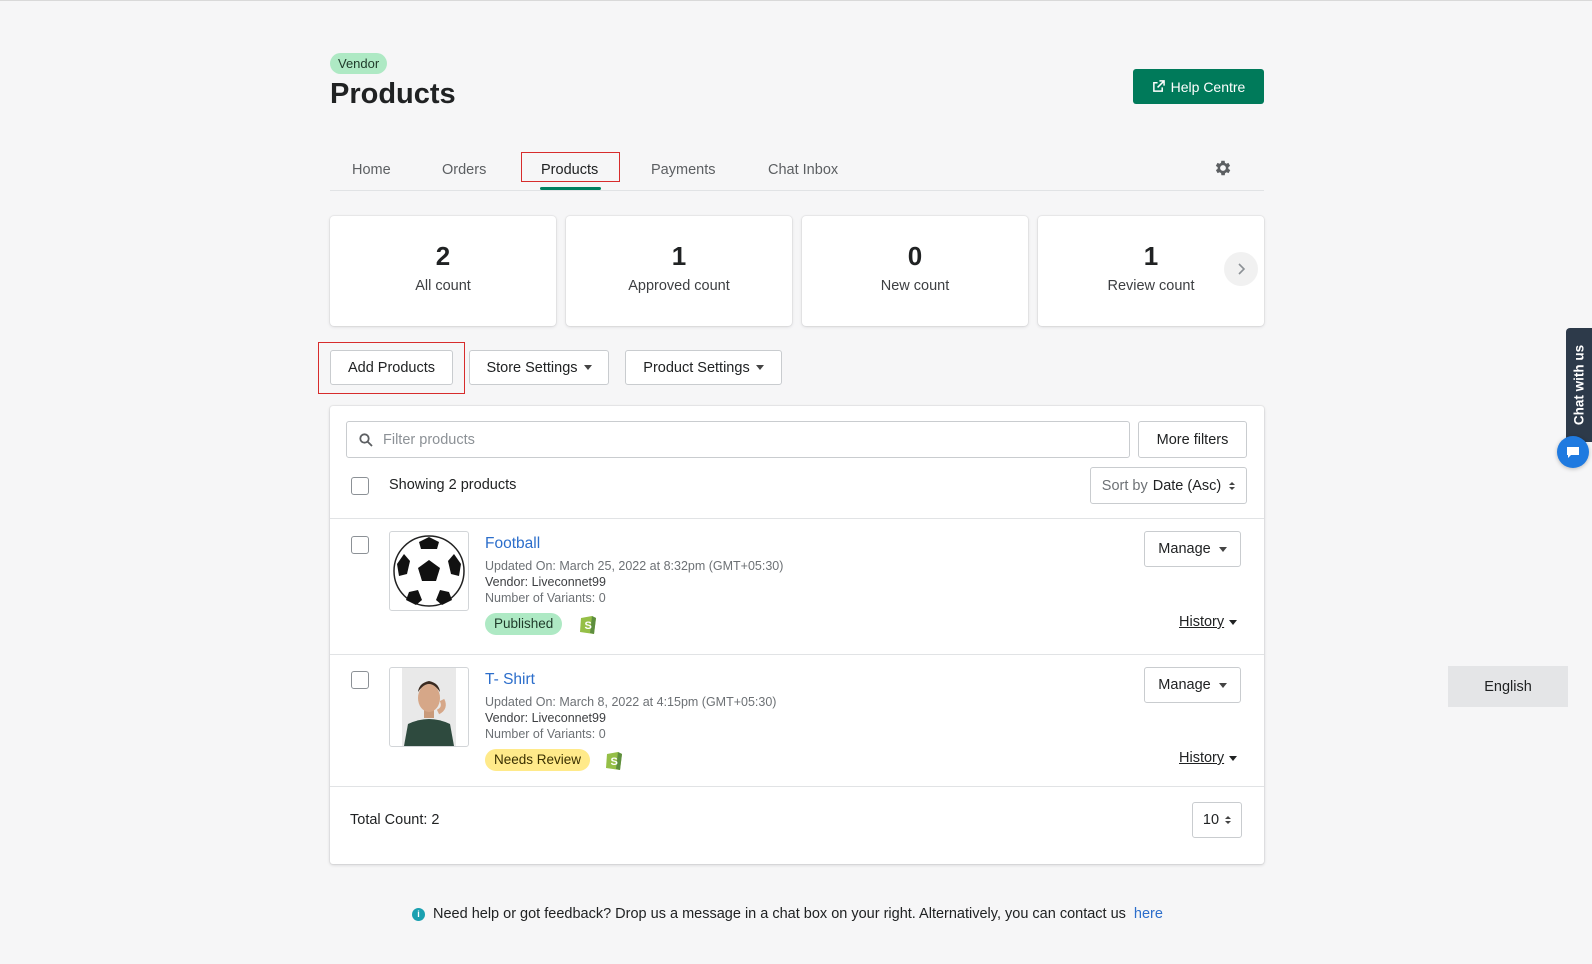  Describe the element at coordinates (1192, 439) in the screenshot. I see `more-filters-button: More filters` at that location.